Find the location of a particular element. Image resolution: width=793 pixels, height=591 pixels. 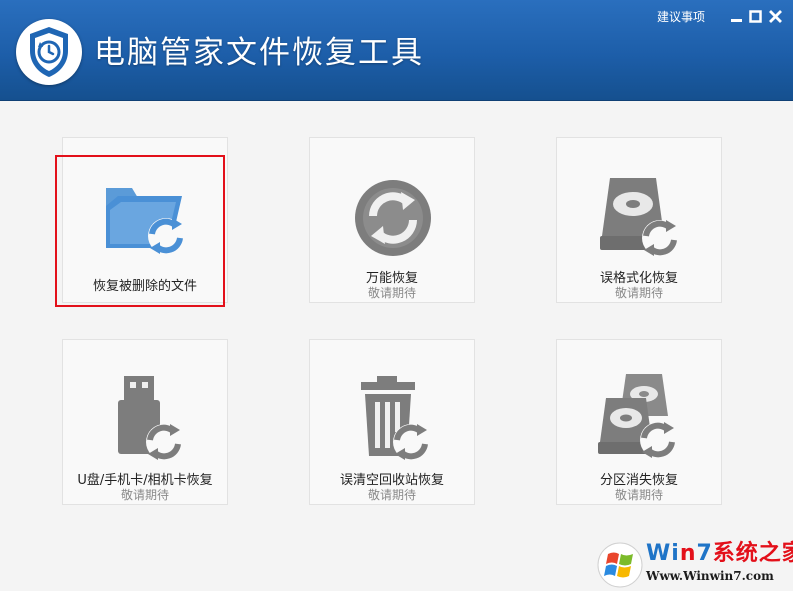

tile-recycle-bin-restore: 误清空回收站恢复 敬请期待 is located at coordinates (392, 422).